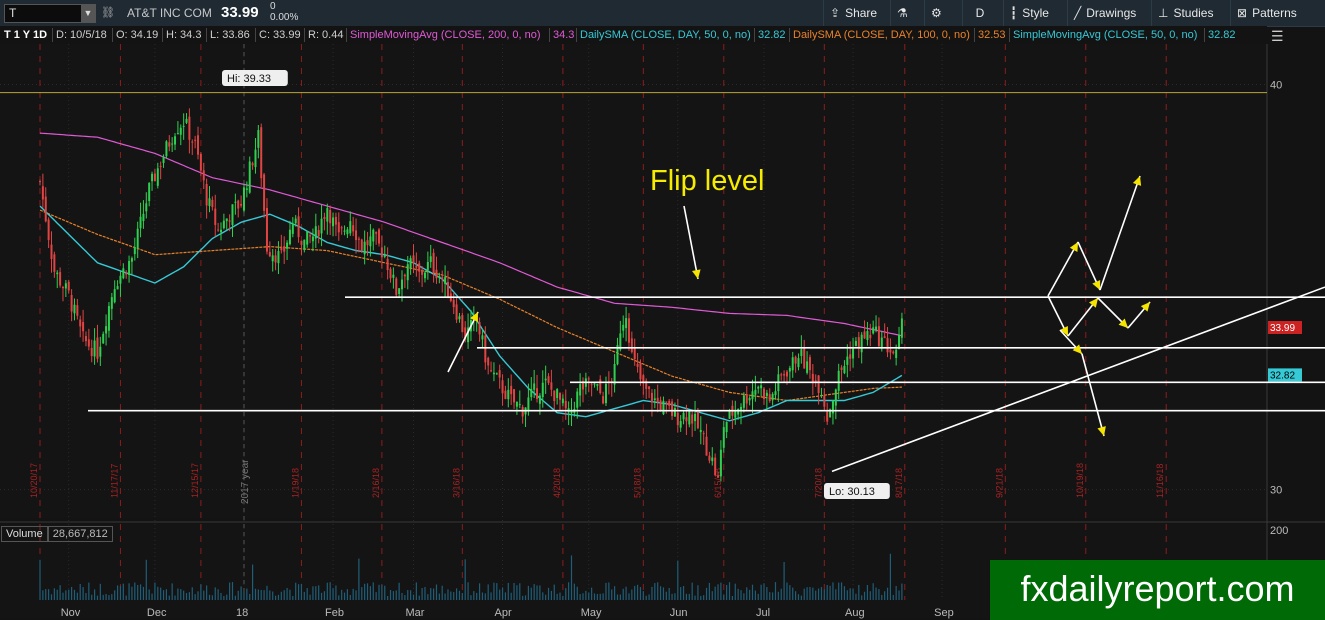 This screenshot has width=1325, height=620. I want to click on study-sma200-label: SimpleMovingAvg (CLOSE, 200, 0, no), so click(445, 35).